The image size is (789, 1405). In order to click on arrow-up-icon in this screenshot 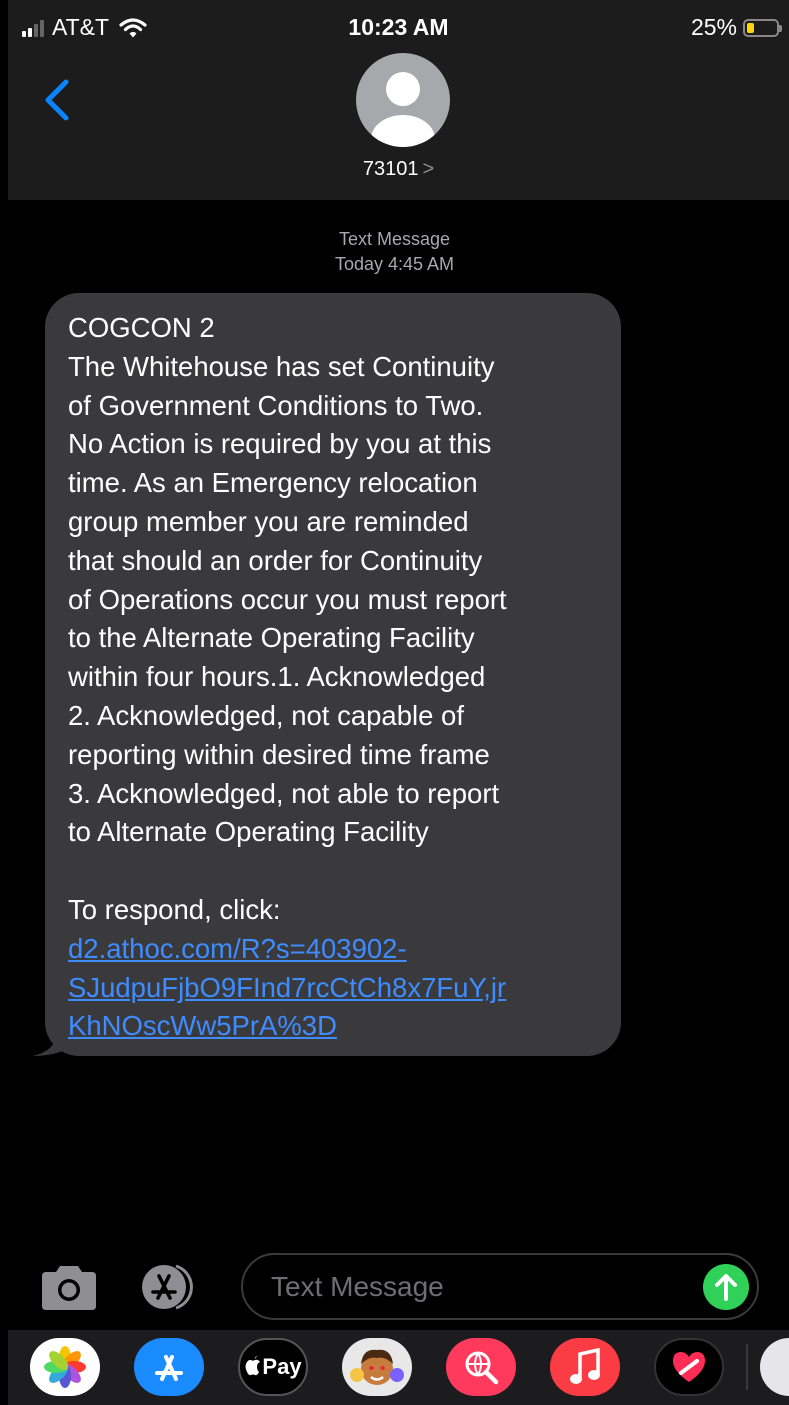, I will do `click(726, 1287)`.